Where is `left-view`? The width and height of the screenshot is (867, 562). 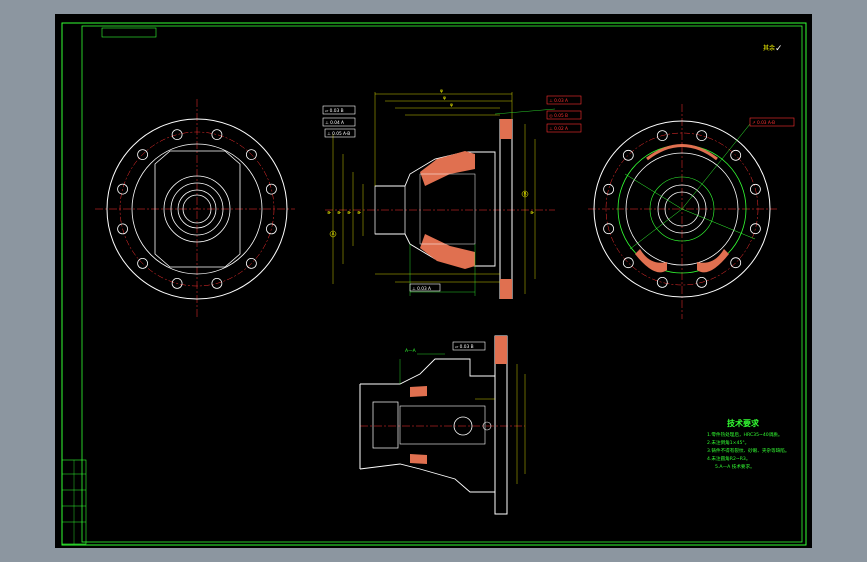
left-view is located at coordinates (195, 209).